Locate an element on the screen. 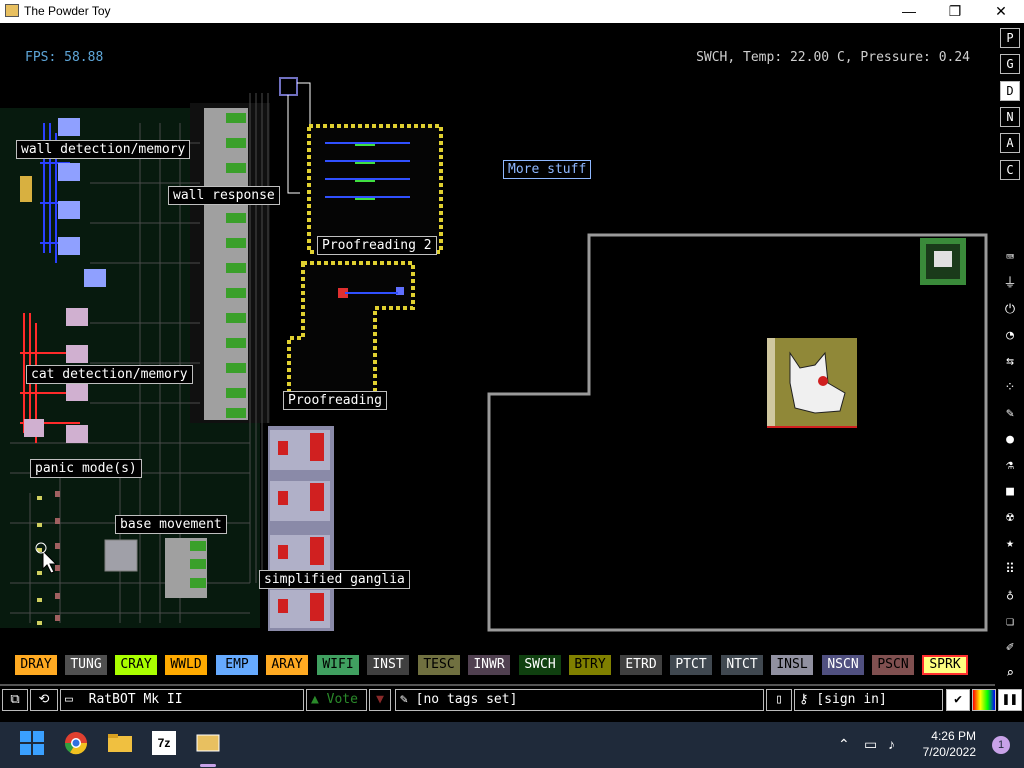 Image resolution: width=1024 pixels, height=768 pixels. powder-toy-app-icon is located at coordinates (12, 10).